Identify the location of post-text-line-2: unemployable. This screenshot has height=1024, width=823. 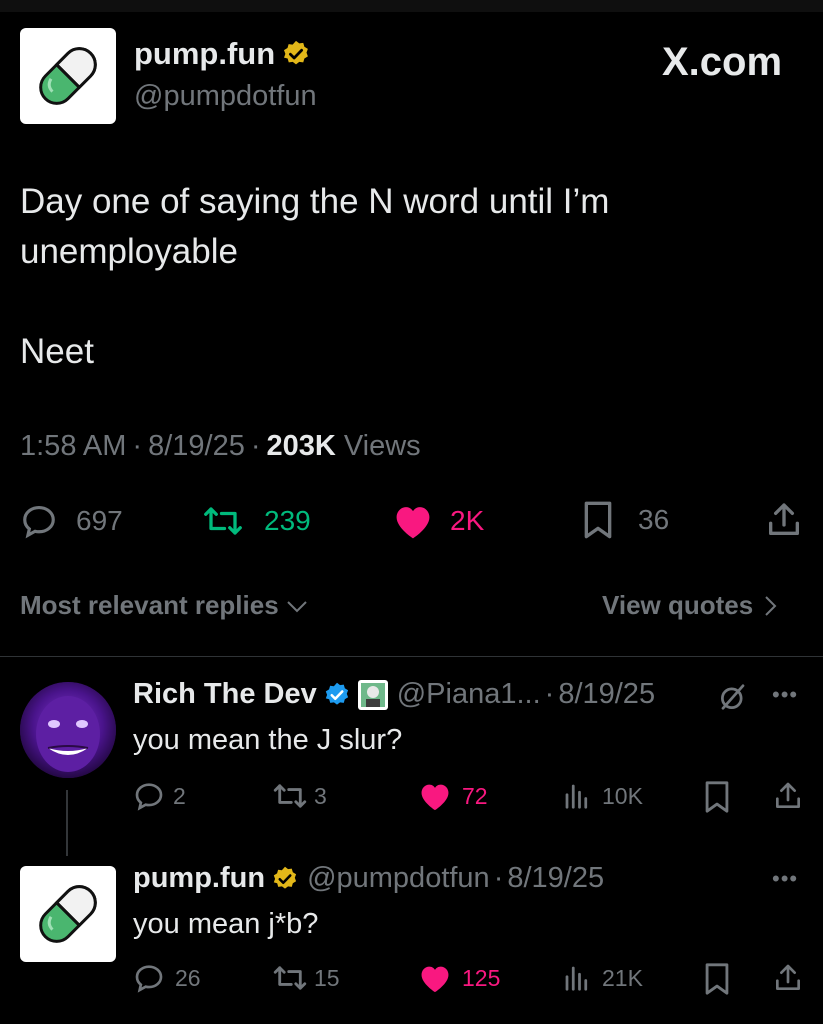
(129, 251).